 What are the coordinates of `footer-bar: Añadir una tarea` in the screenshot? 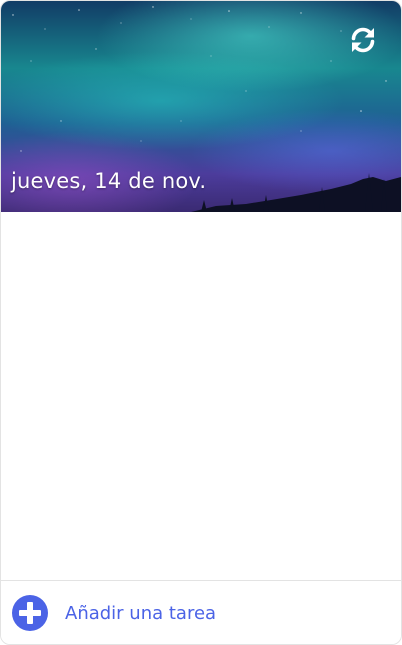 It's located at (201, 612).